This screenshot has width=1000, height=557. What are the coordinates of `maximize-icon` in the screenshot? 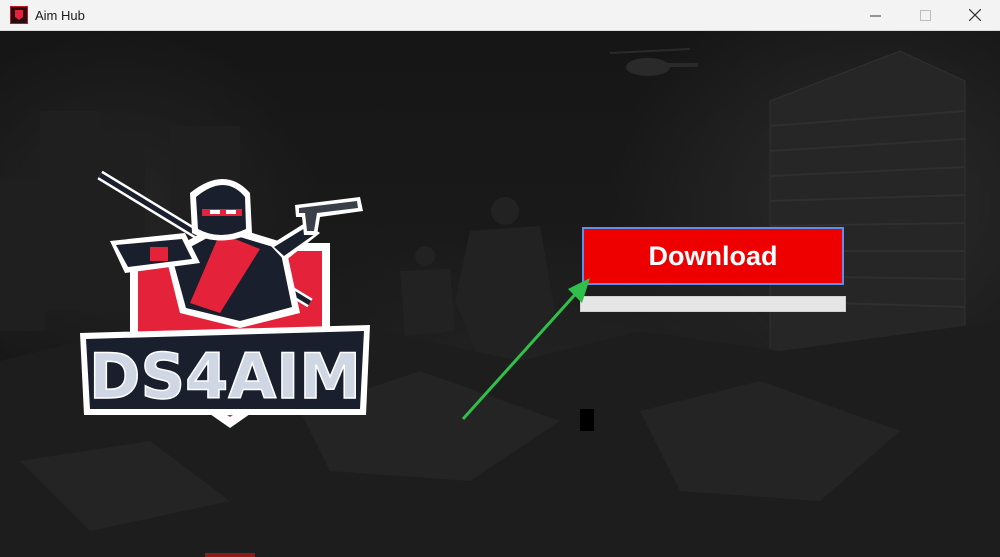 It's located at (925, 15).